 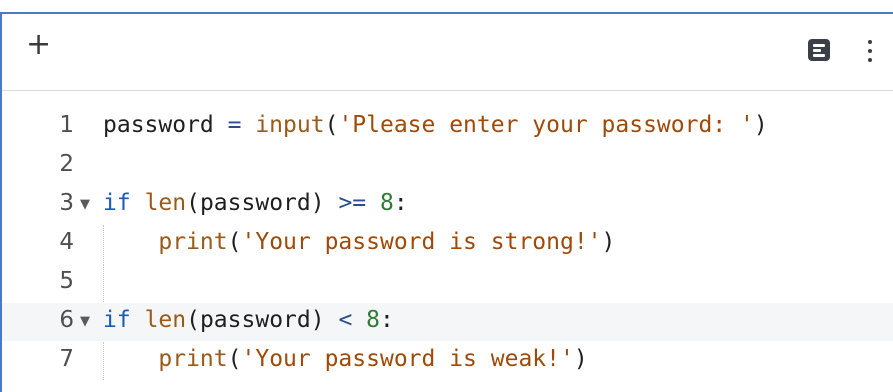 I want to click on code-token: 'Your password is weak!', so click(x=407, y=359).